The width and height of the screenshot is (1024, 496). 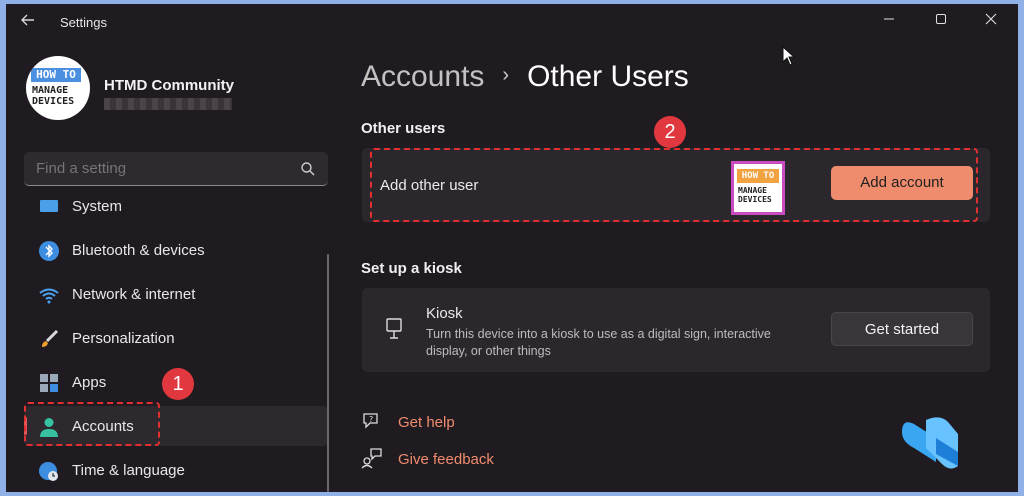 What do you see at coordinates (48, 471) in the screenshot?
I see `globe-clock-icon` at bounding box center [48, 471].